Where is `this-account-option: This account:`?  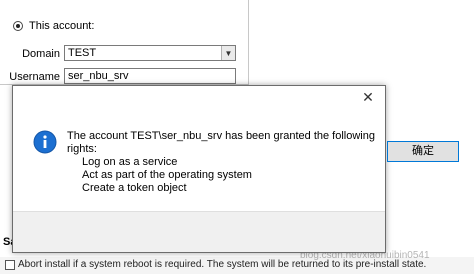 this-account-option: This account: is located at coordinates (53, 26).